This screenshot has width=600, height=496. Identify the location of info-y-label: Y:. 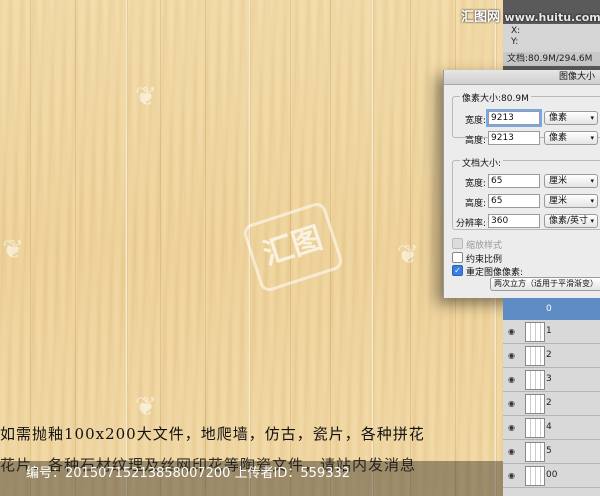
(515, 42).